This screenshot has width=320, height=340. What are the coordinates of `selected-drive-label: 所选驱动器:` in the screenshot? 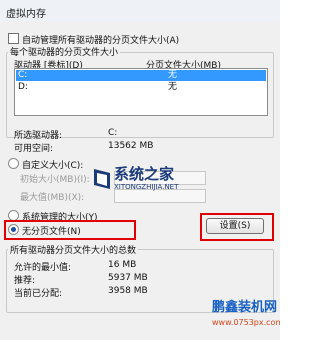 It's located at (38, 136).